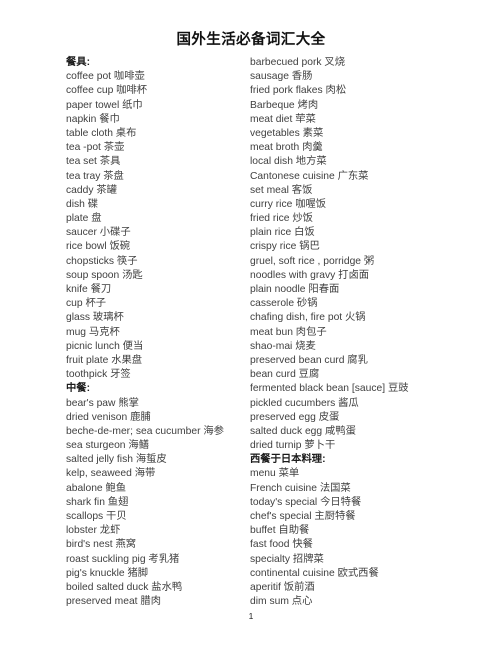 The width and height of the screenshot is (502, 649). I want to click on vocabulary-entry: glass 玻璃杯, so click(95, 318).